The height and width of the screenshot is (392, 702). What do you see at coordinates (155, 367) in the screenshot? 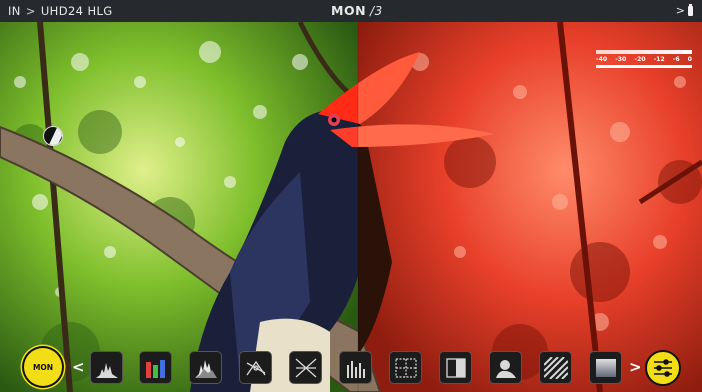
I see `rgb-parade-icon` at bounding box center [155, 367].